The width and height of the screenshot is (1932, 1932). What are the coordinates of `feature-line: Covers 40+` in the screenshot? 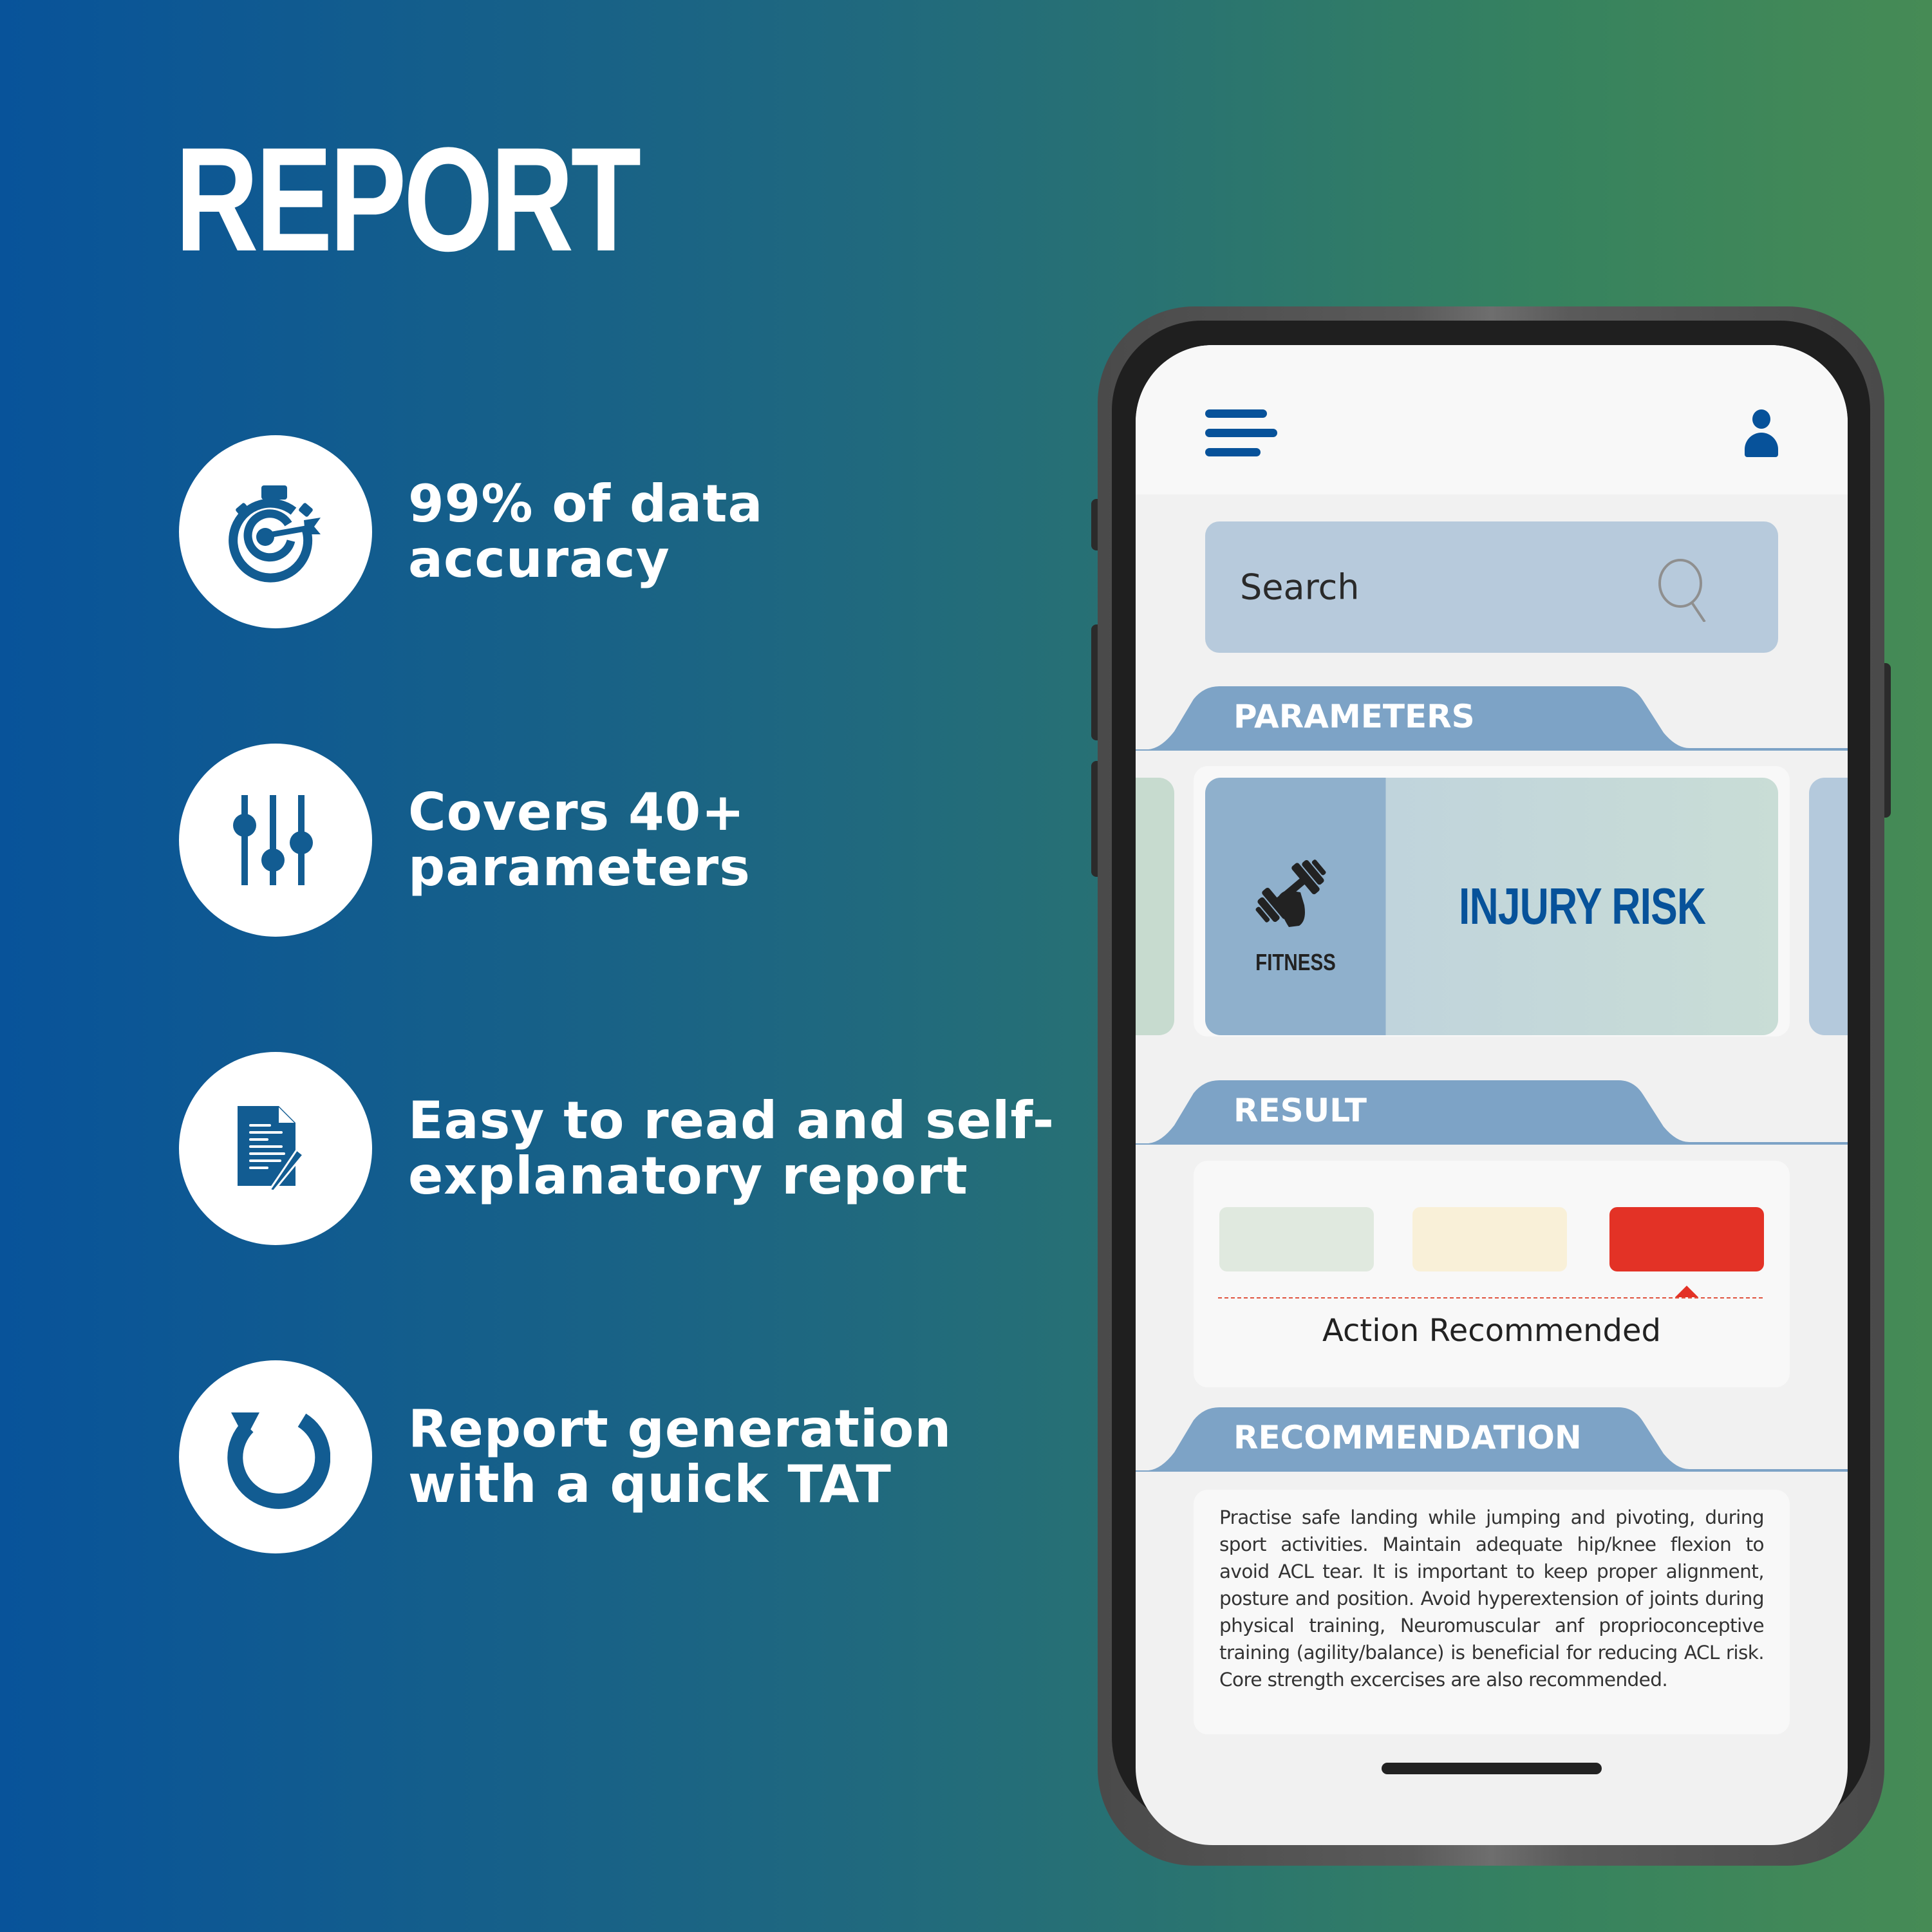 It's located at (577, 812).